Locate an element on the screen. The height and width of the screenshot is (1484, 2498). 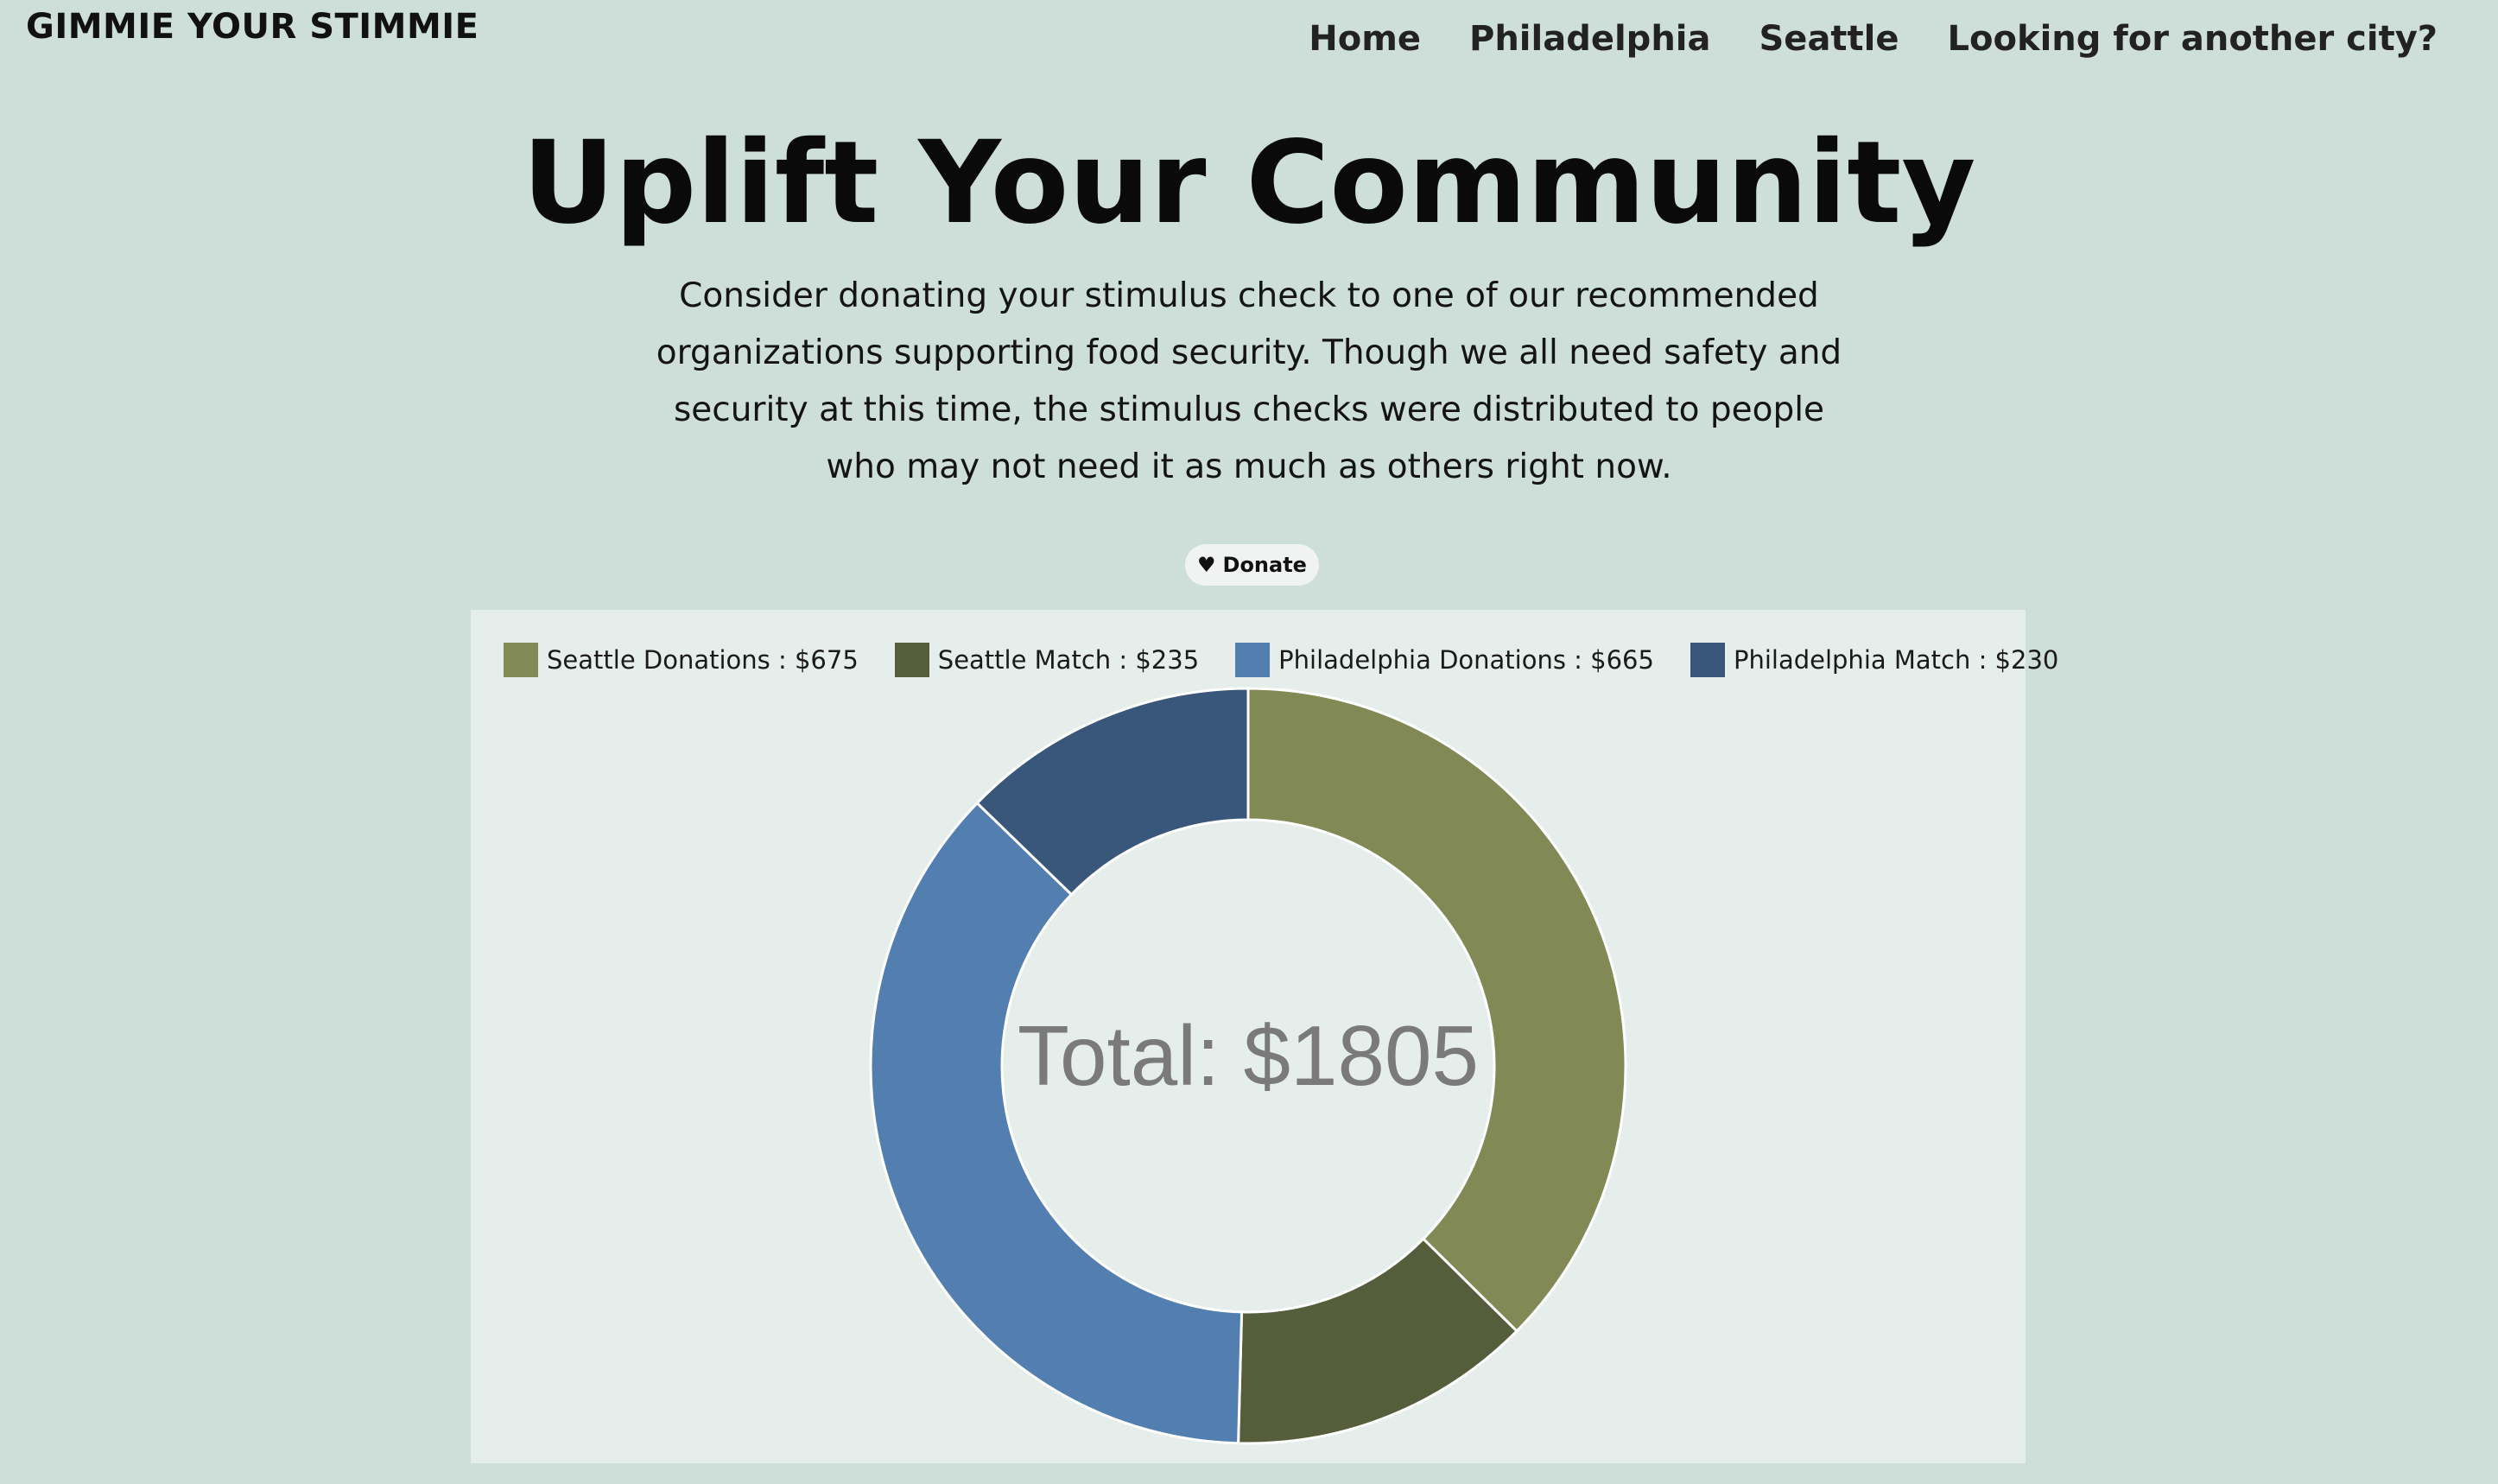
legend-item: Philadelphia Match : $230 is located at coordinates (1874, 660).